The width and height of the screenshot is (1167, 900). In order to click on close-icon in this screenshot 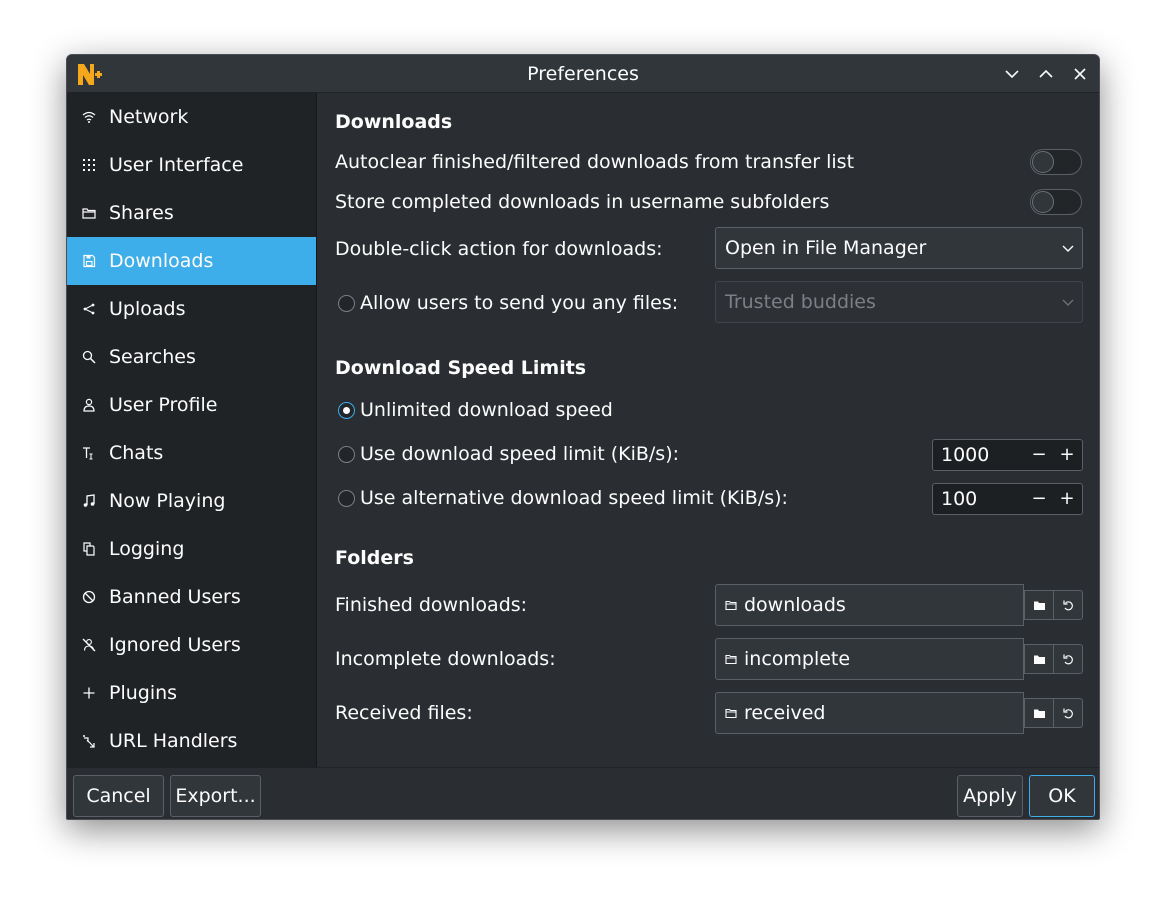, I will do `click(1080, 74)`.